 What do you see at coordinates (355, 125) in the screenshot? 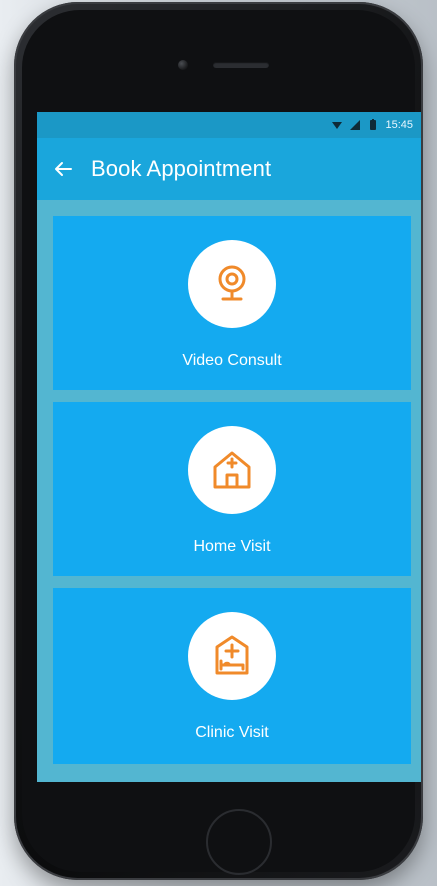
I see `signal-icon` at bounding box center [355, 125].